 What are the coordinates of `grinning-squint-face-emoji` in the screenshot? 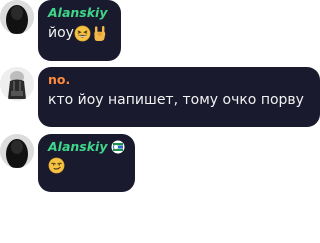 It's located at (82, 33).